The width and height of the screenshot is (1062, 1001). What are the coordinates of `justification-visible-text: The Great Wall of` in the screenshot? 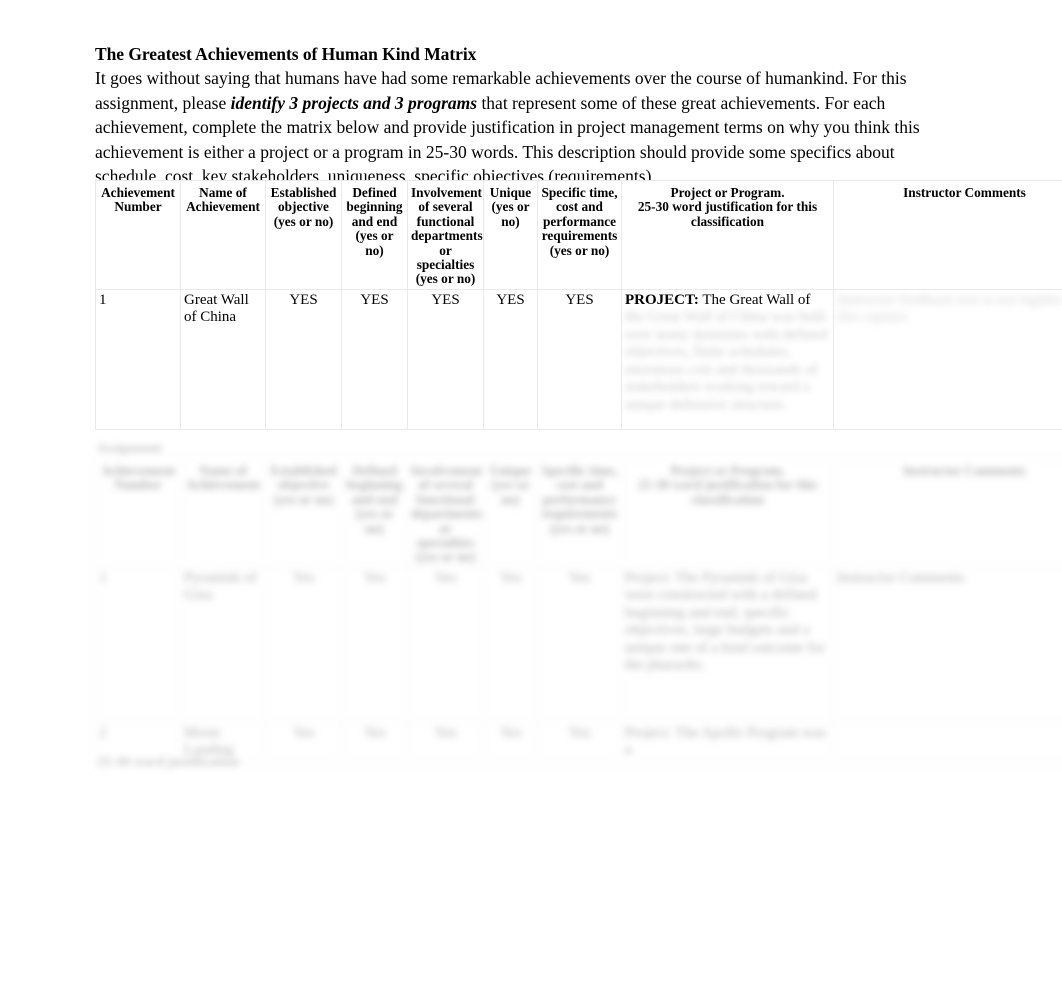 It's located at (756, 299).